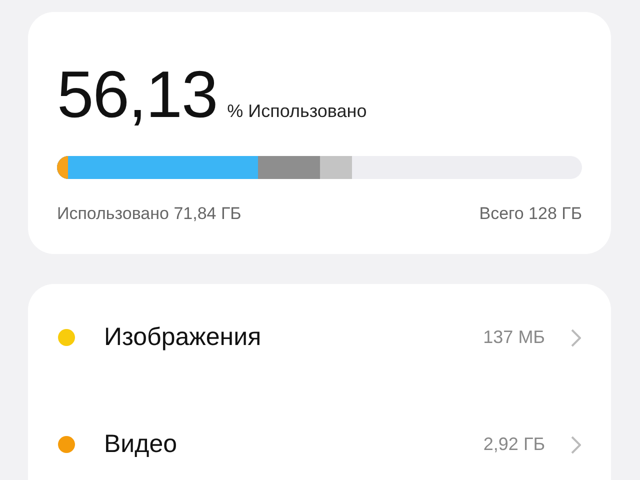 The height and width of the screenshot is (480, 640). What do you see at coordinates (514, 337) in the screenshot?
I see `category-size: 137 МБ` at bounding box center [514, 337].